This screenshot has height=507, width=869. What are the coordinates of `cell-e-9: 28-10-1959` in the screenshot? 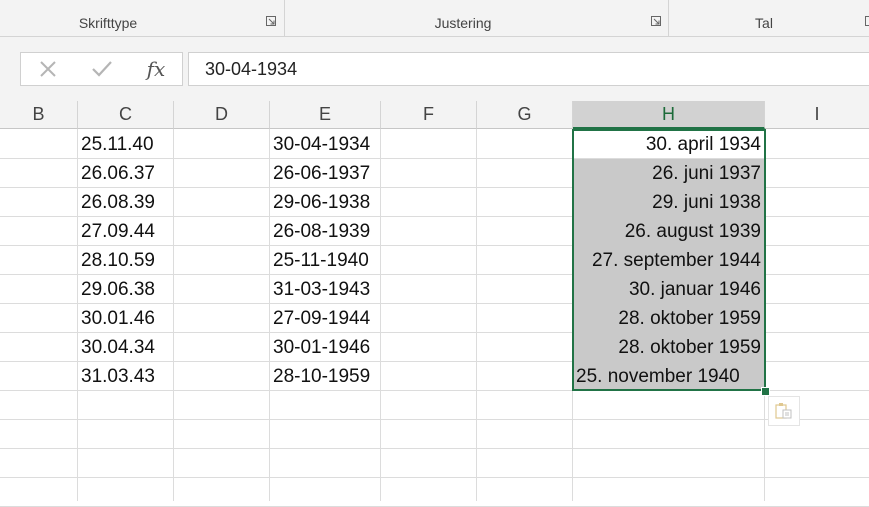 It's located at (325, 376).